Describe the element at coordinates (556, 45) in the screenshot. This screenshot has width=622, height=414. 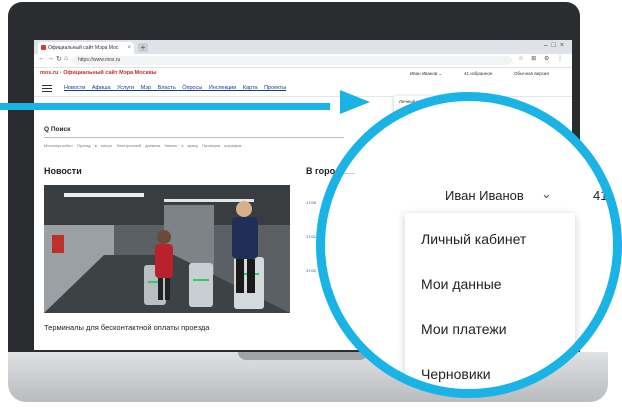
I see `window-controls: –□×` at that location.